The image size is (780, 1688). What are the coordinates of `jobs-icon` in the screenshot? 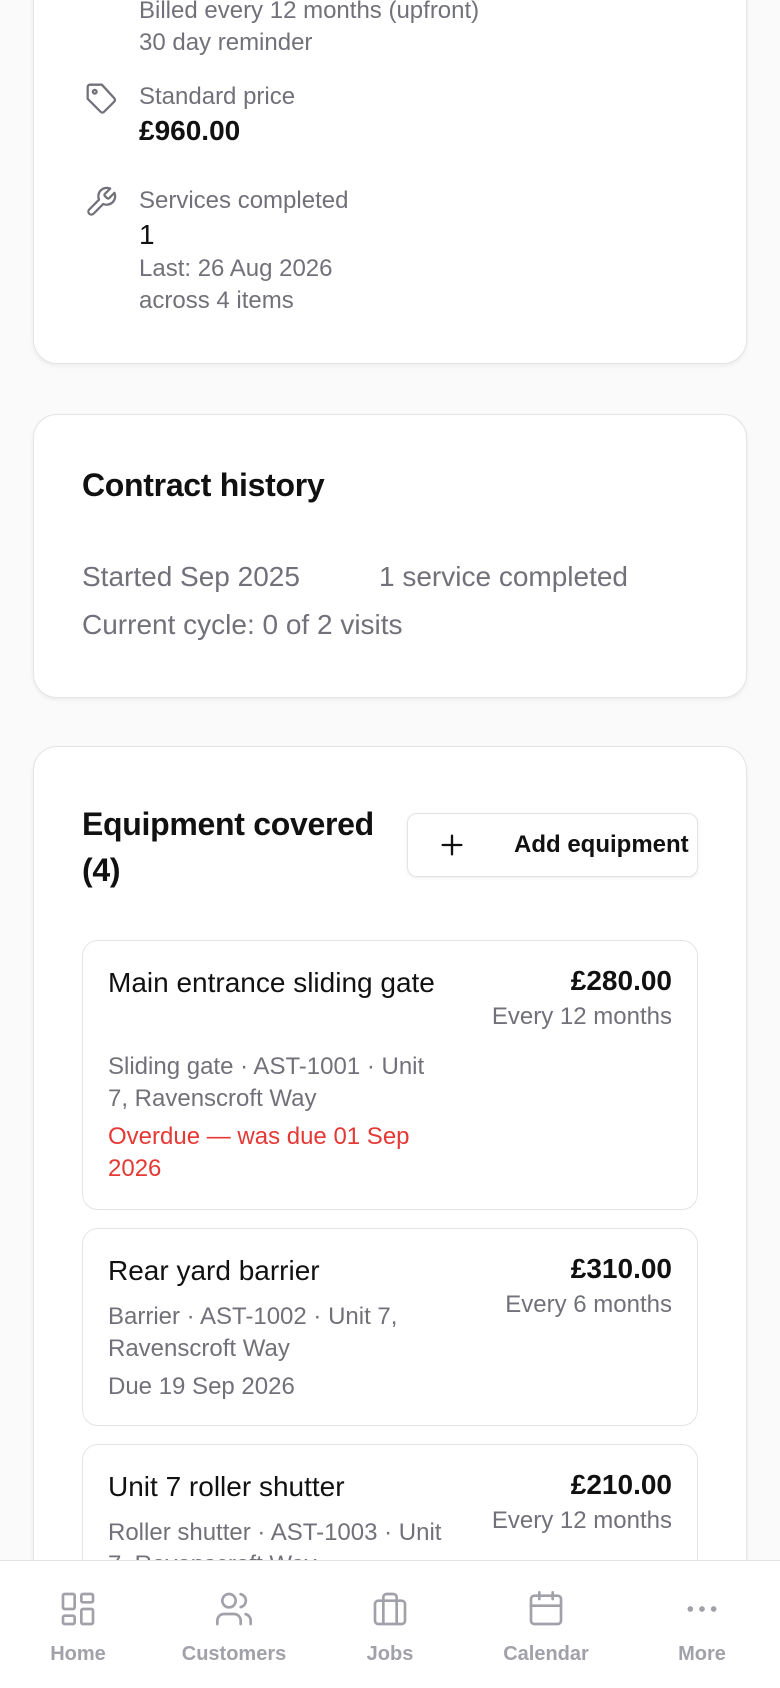 It's located at (390, 1609).